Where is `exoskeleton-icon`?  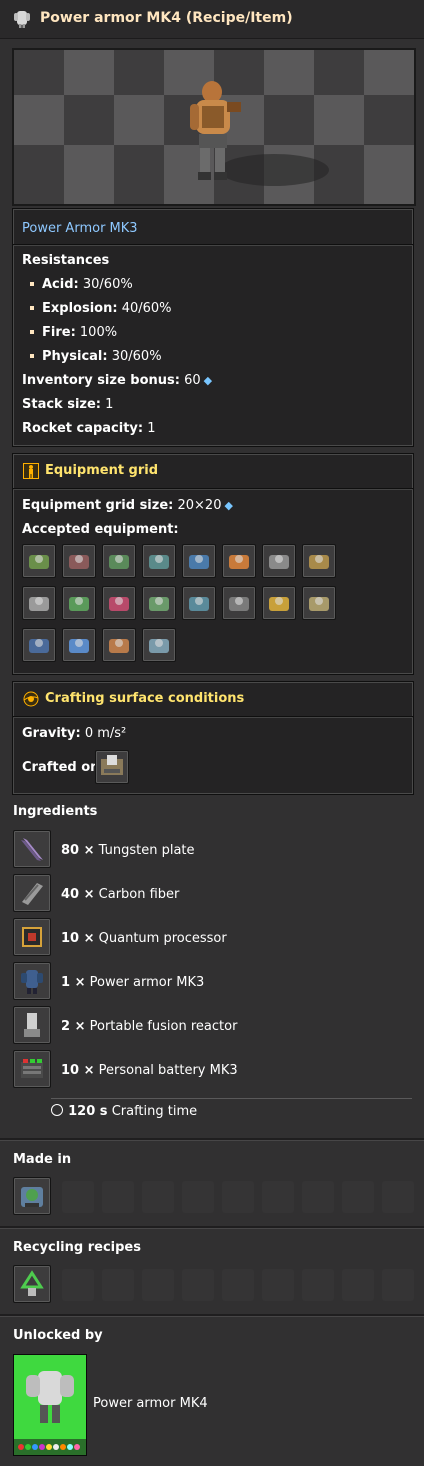
exoskeleton-icon is located at coordinates (159, 562).